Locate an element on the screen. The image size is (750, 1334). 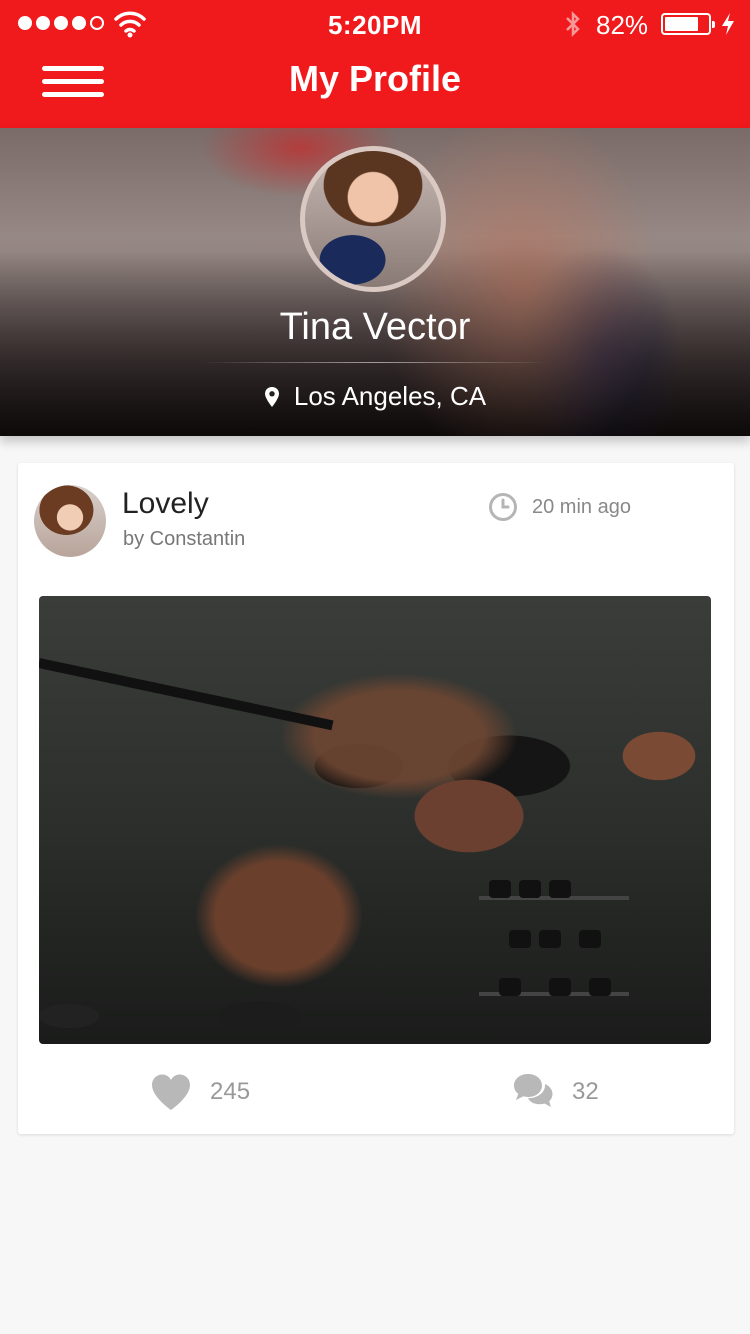
status-bar: 5:20PM 82% is located at coordinates (375, 24).